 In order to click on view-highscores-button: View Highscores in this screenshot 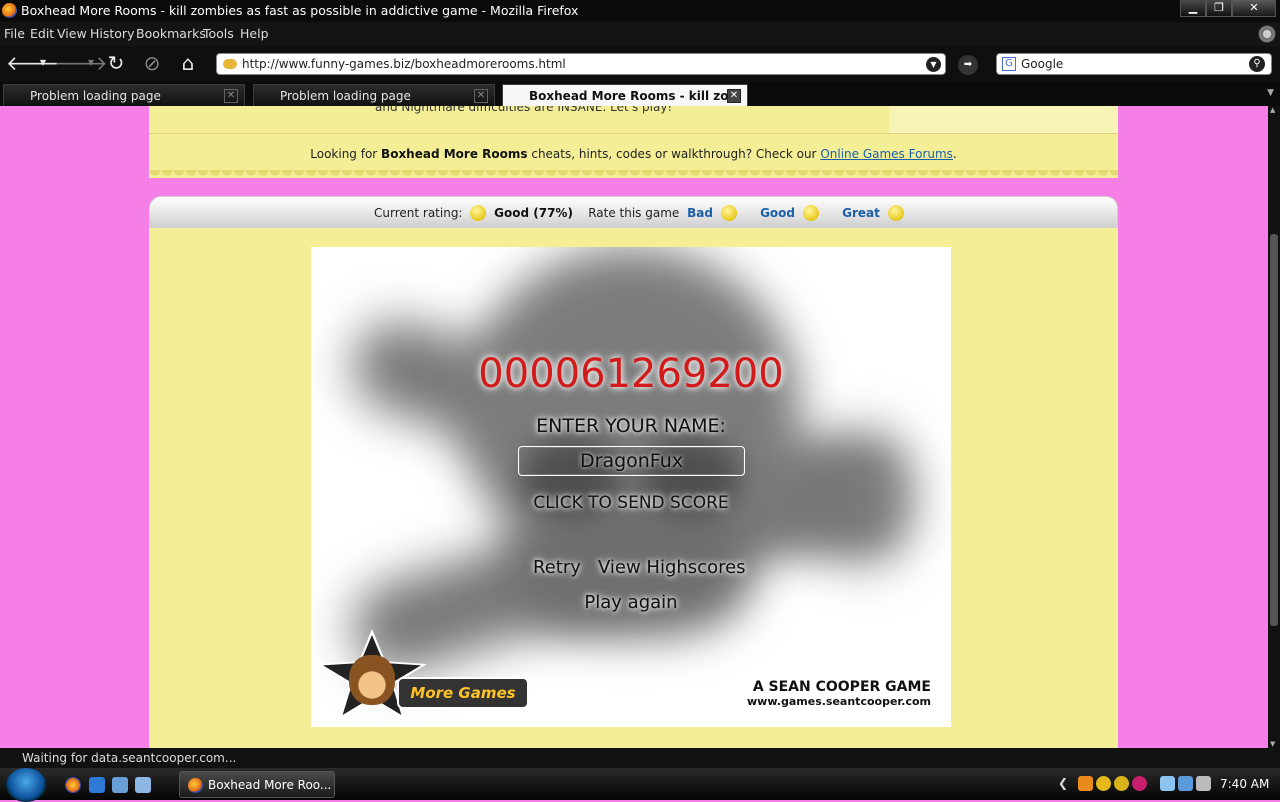, I will do `click(672, 567)`.